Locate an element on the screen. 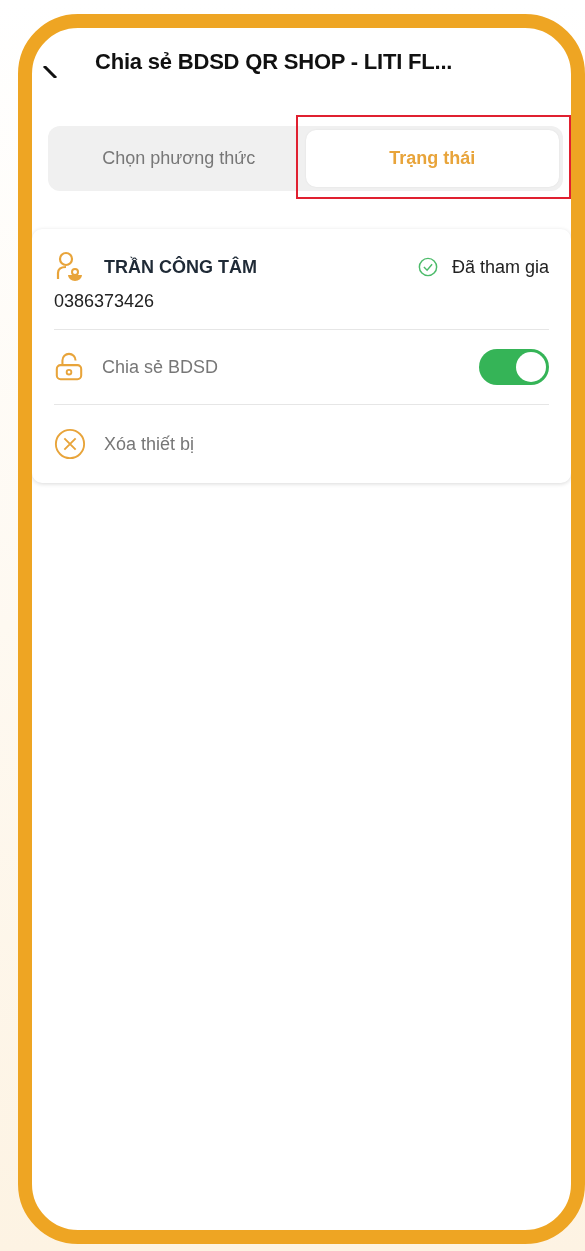  user-icon is located at coordinates (69, 267).